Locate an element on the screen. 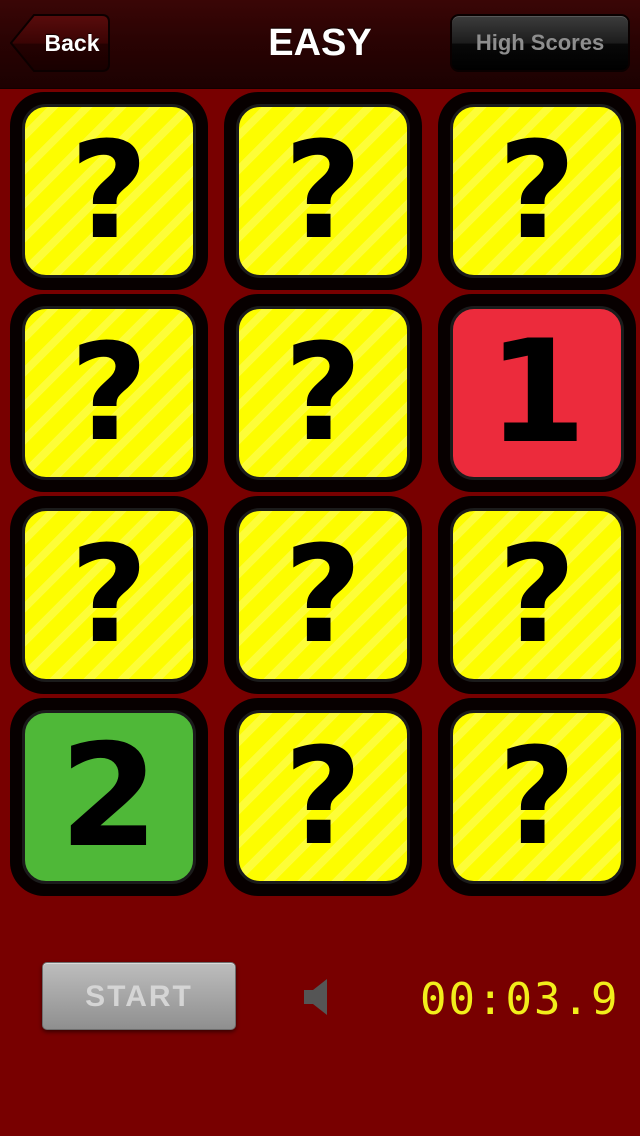 This screenshot has height=1136, width=640. tile-face-revealed: 1 is located at coordinates (537, 393).